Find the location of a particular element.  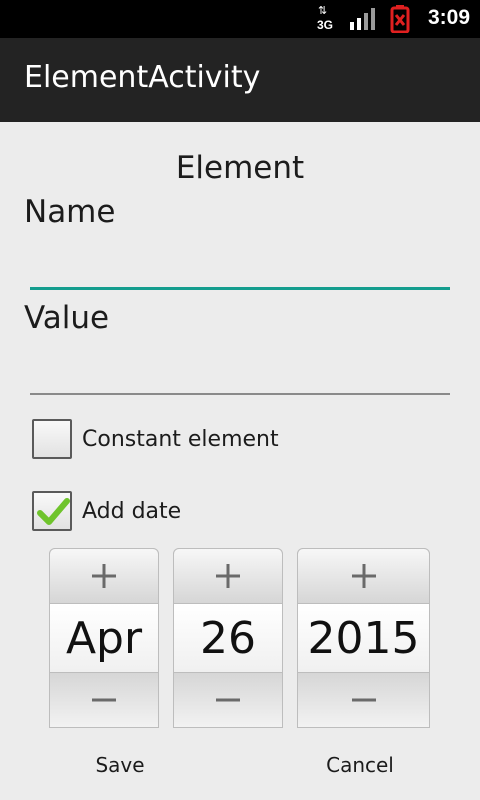

name-field is located at coordinates (242, 268).